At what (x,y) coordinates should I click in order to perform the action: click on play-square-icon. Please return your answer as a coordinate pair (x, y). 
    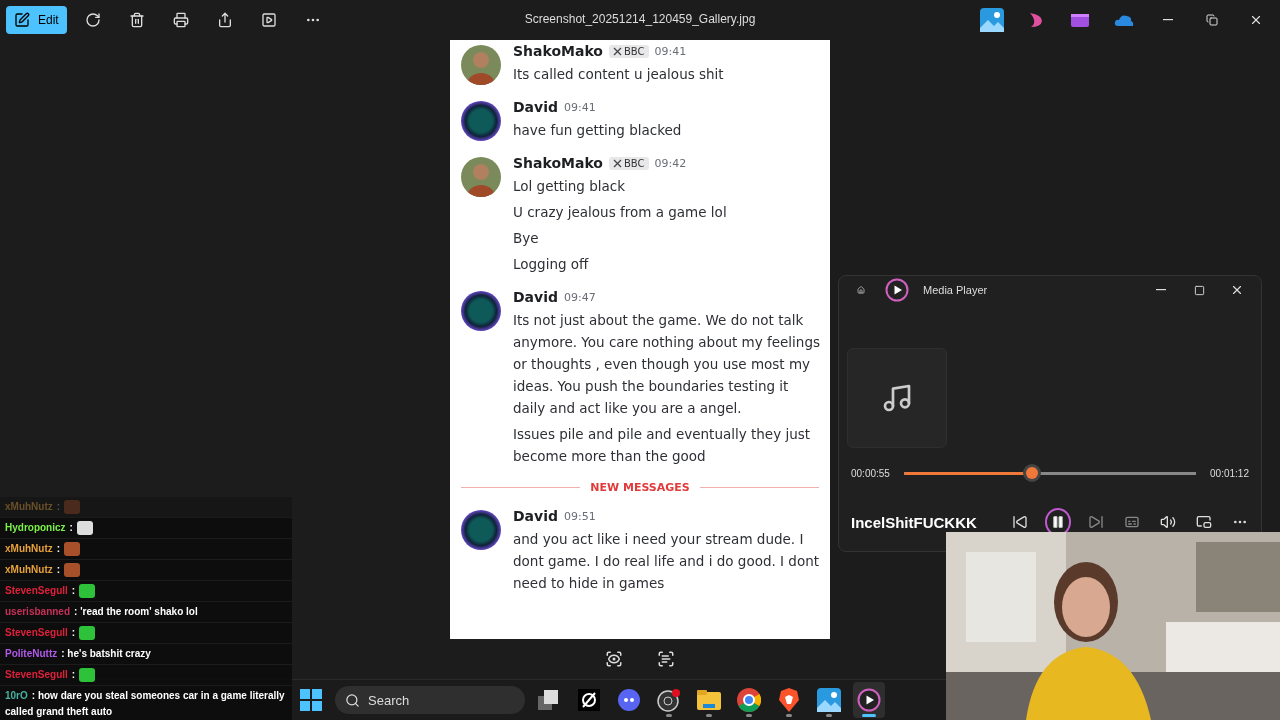
    Looking at the image, I should click on (268, 20).